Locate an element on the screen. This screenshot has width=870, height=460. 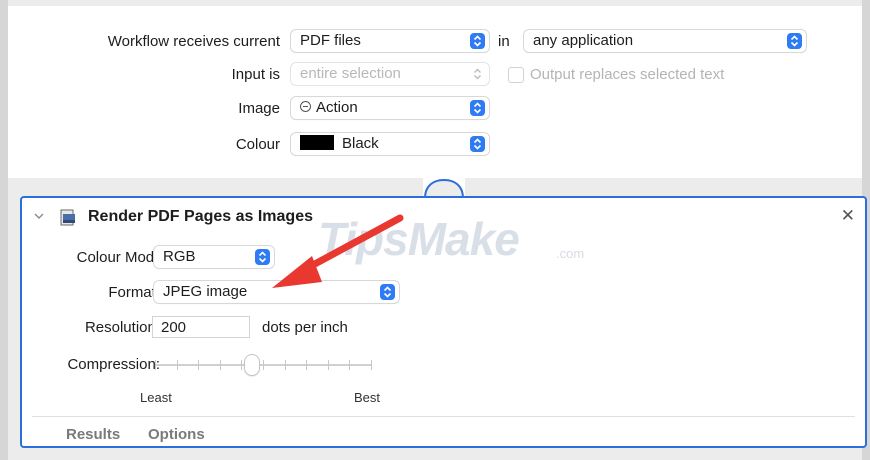
input-is-value: entire selection is located at coordinates (350, 73).